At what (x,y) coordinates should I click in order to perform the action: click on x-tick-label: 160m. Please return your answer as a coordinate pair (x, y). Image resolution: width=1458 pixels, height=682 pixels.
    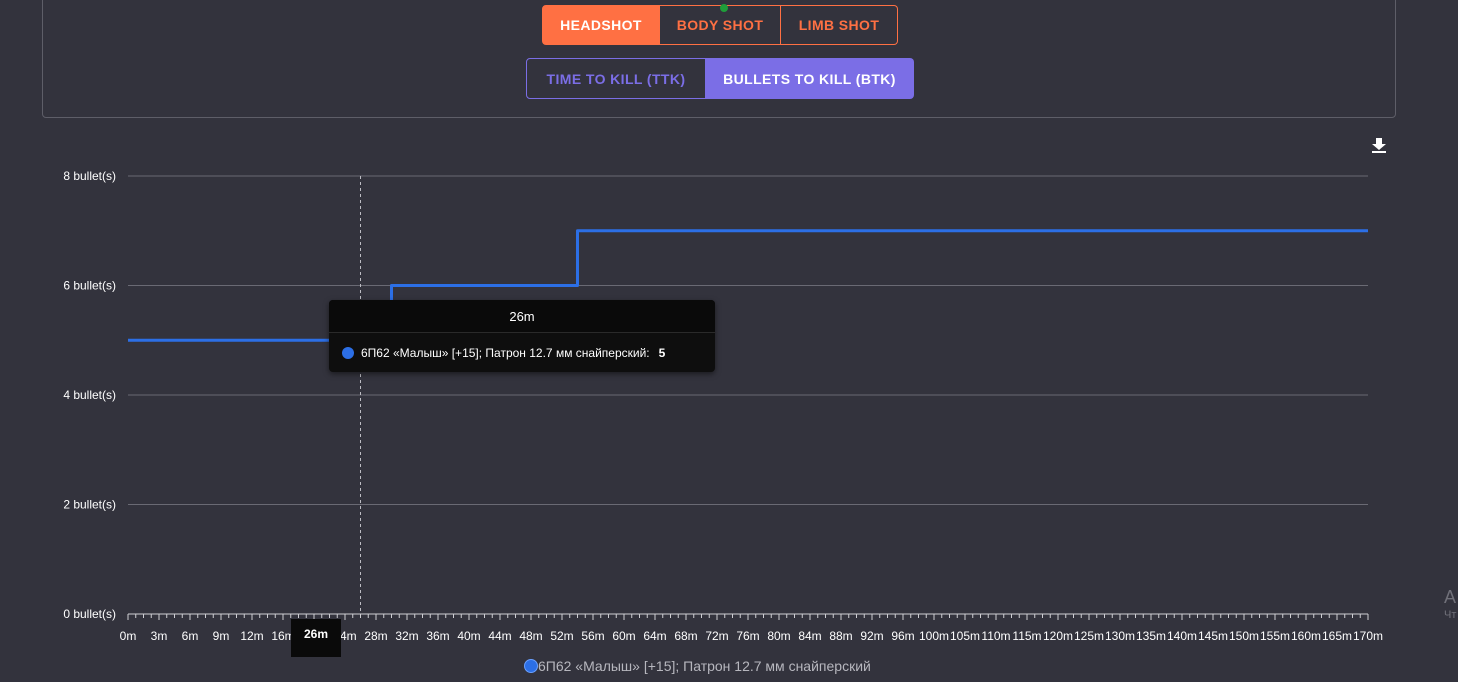
    Looking at the image, I should click on (1306, 636).